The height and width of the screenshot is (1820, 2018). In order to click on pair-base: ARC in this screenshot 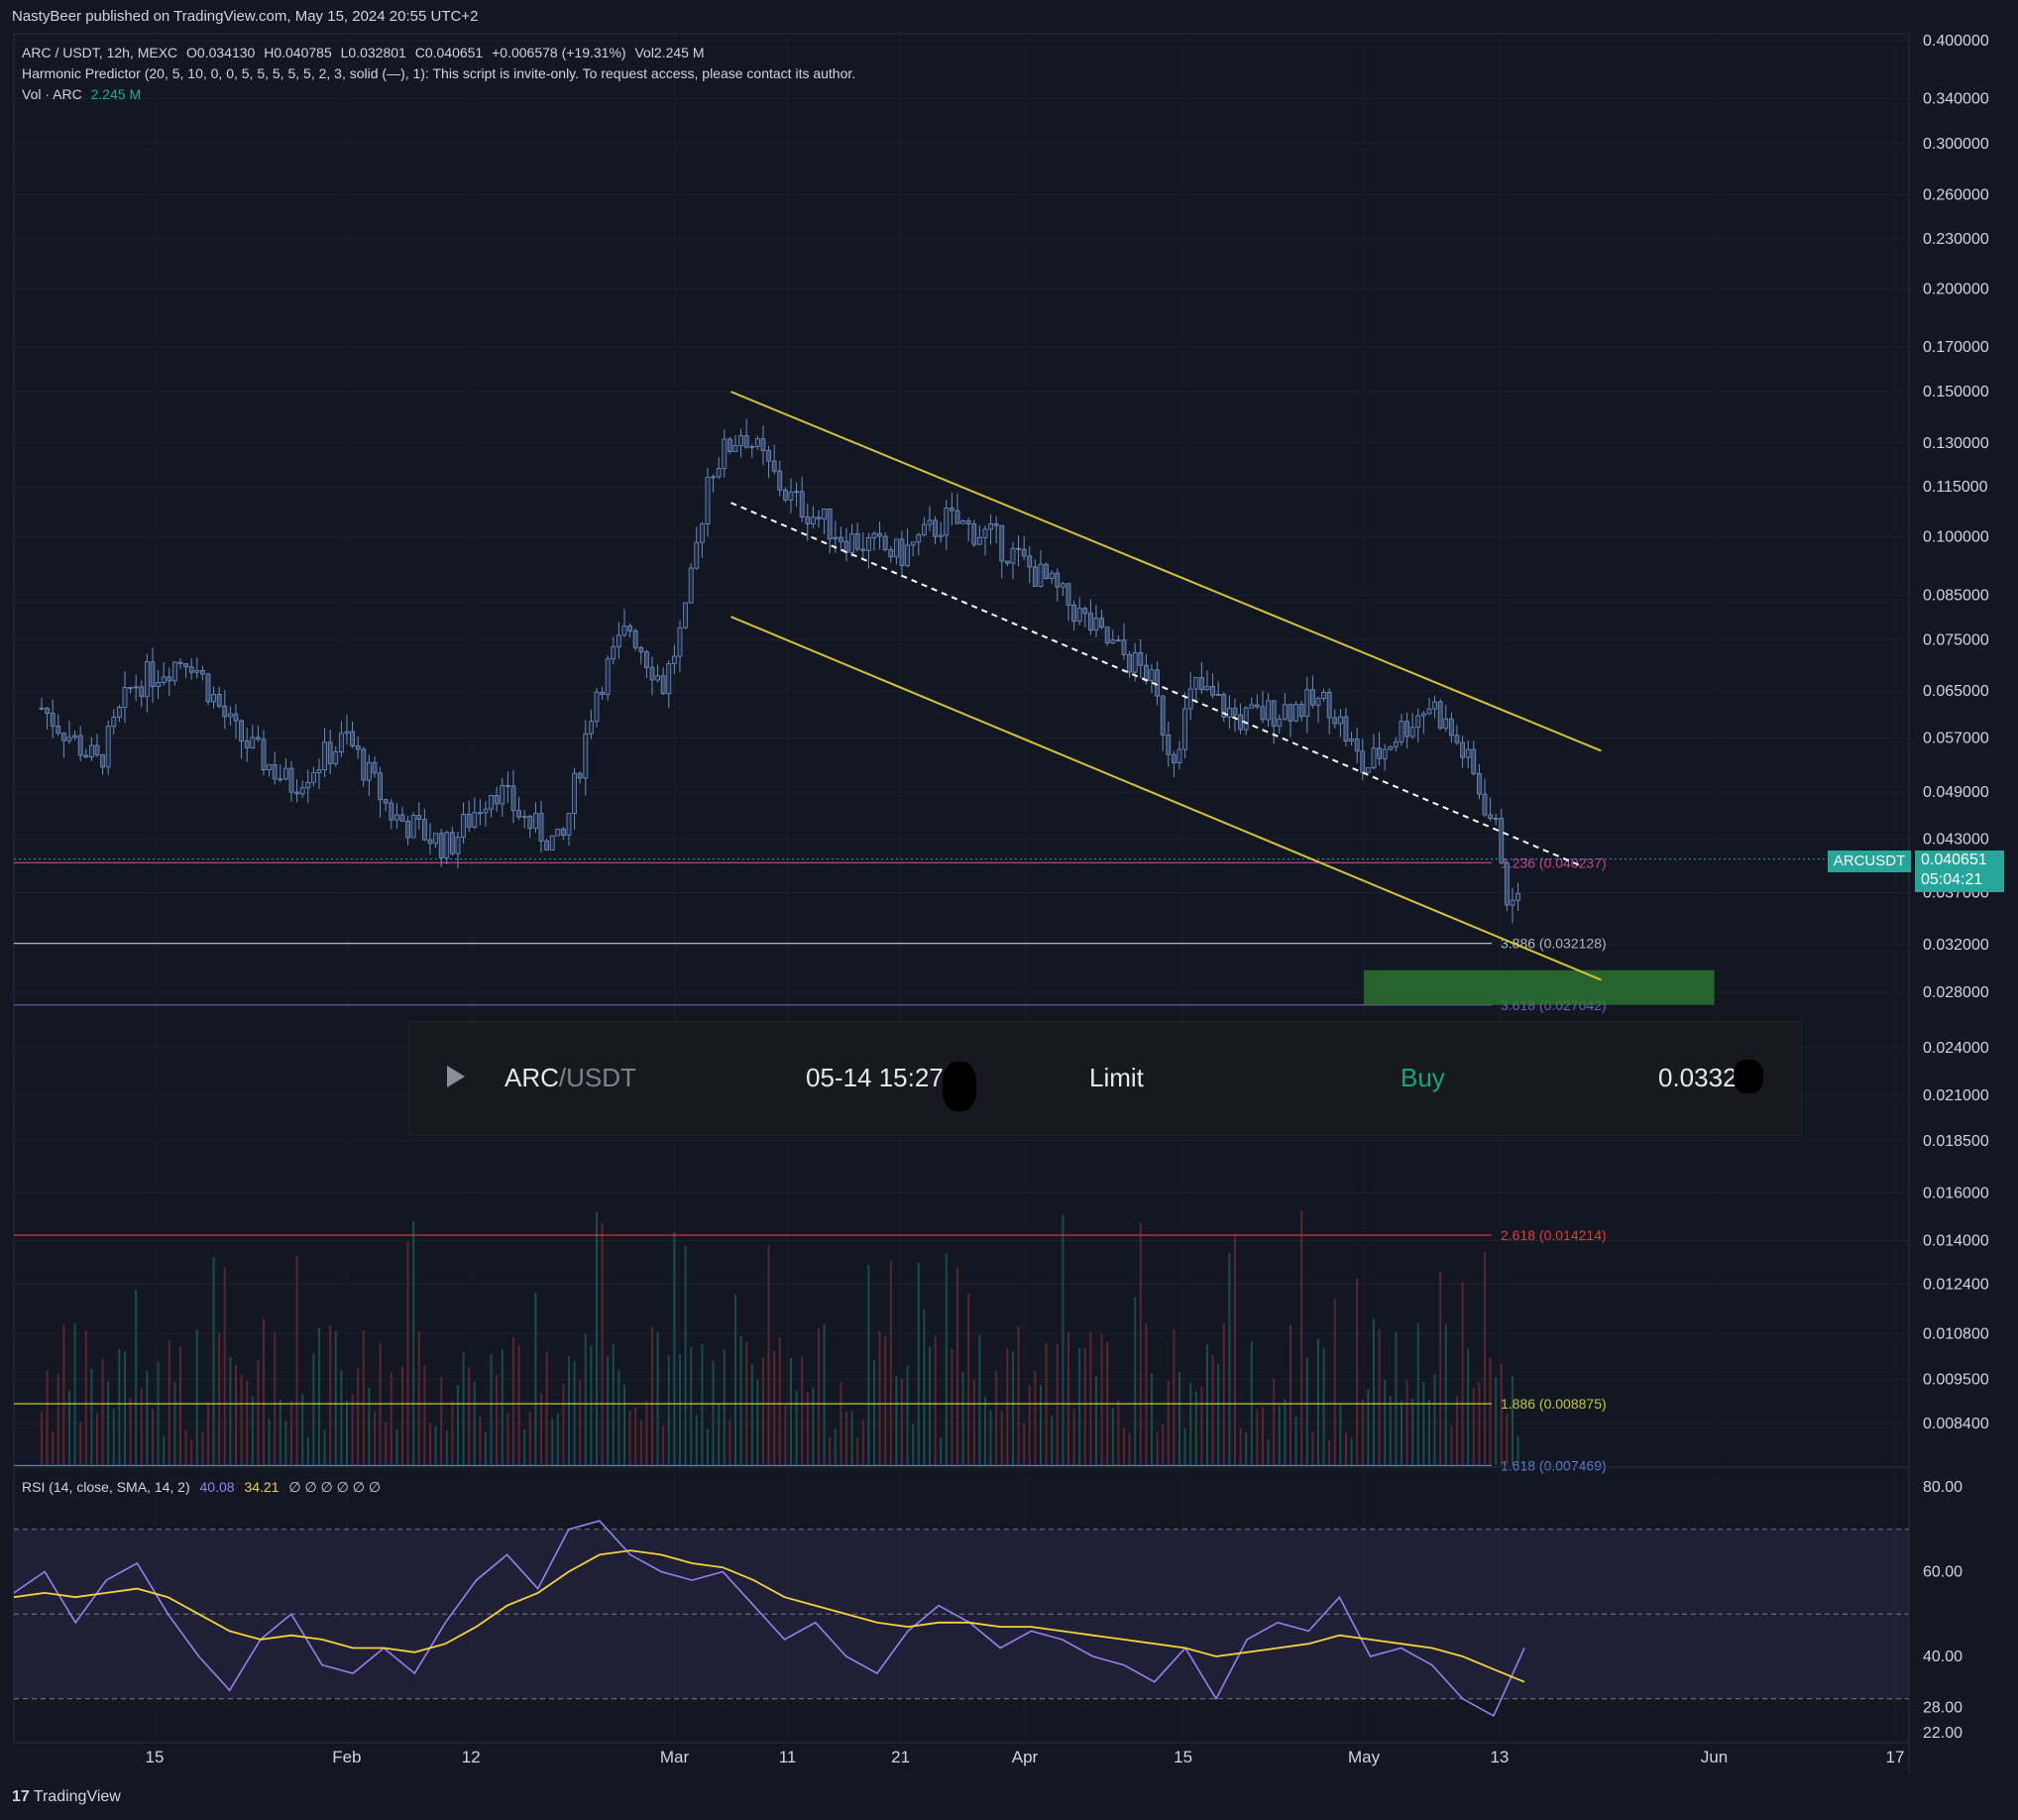, I will do `click(532, 1077)`.